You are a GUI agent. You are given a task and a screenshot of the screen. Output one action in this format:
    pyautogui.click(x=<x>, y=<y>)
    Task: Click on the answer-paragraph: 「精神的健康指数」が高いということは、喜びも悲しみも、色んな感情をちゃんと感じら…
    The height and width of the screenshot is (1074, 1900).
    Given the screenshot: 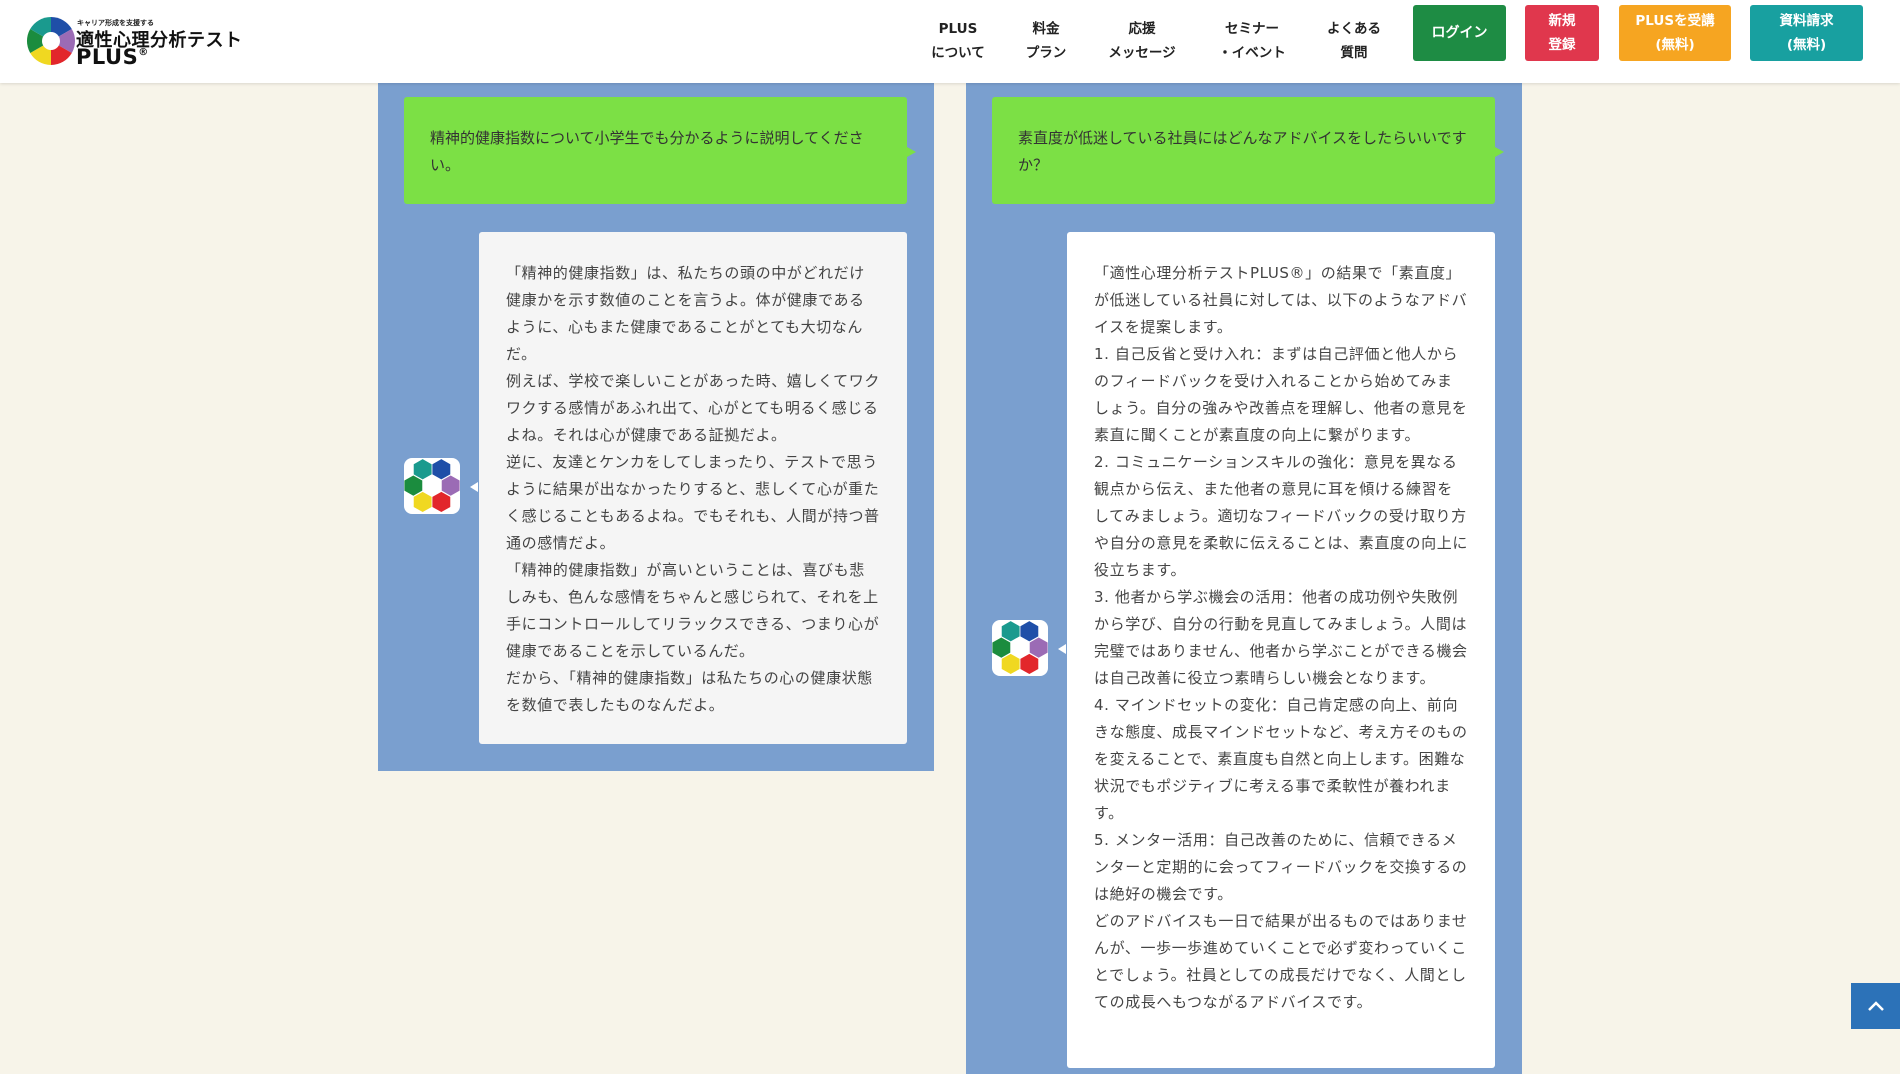 What is the action you would take?
    pyautogui.click(x=693, y=610)
    